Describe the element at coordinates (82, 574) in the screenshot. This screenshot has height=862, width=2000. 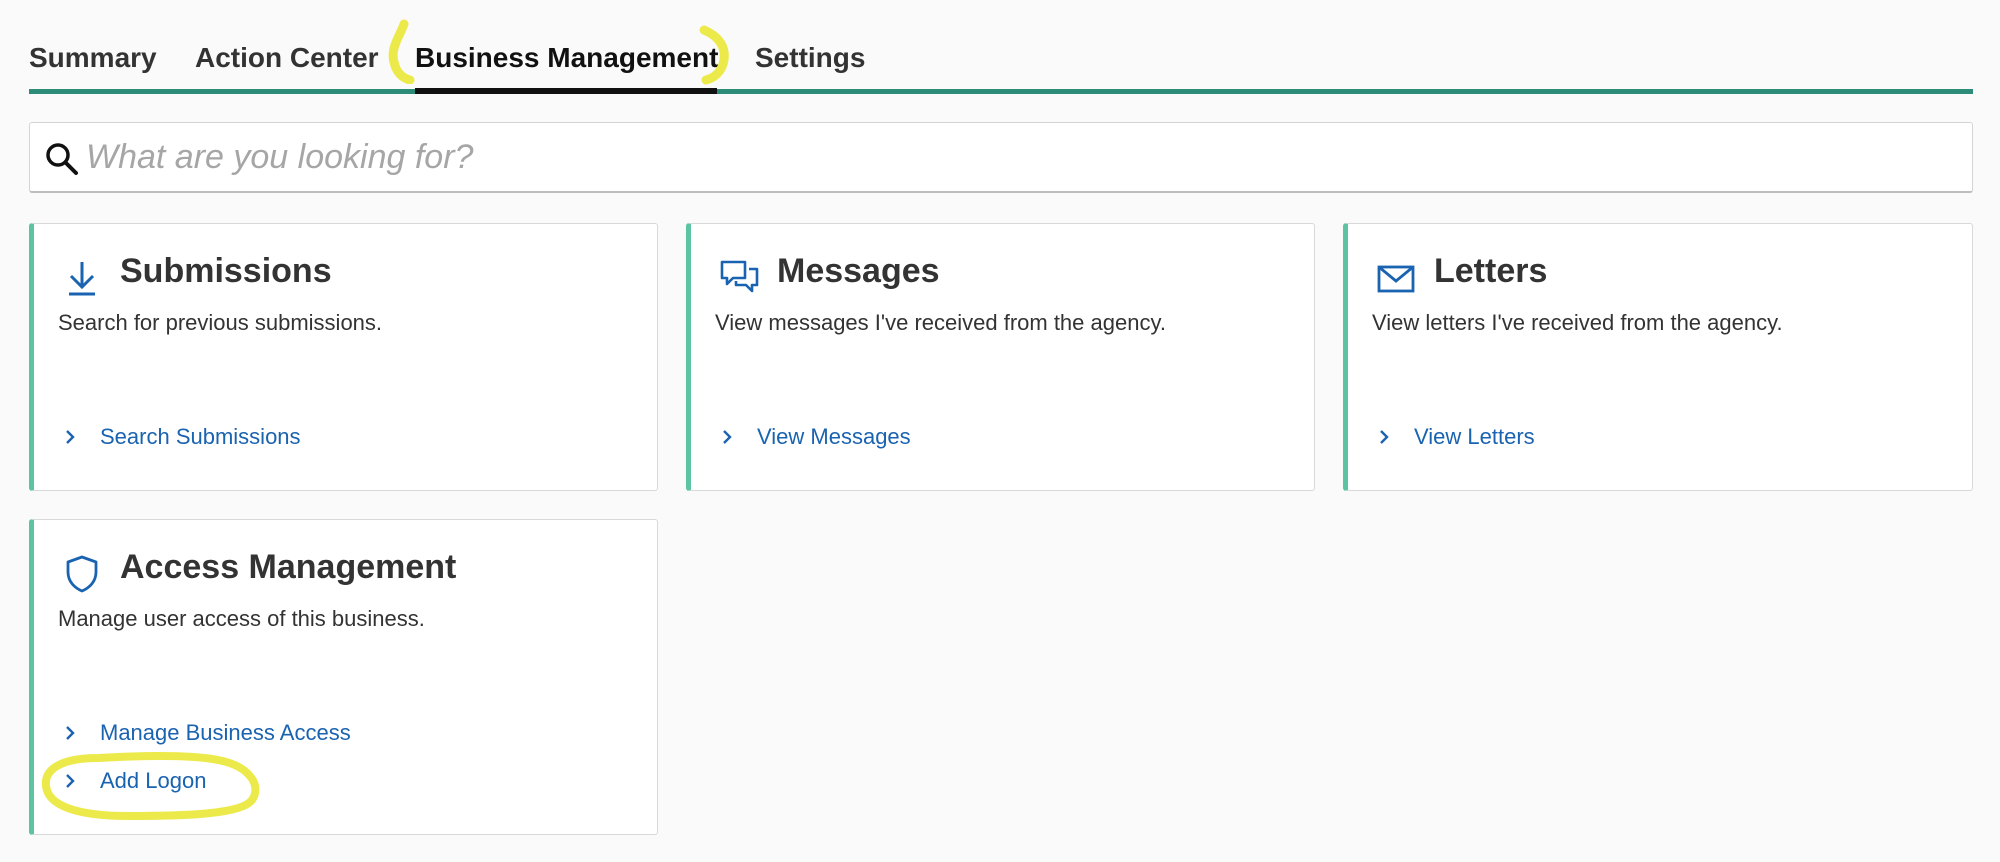
I see `shield-icon` at that location.